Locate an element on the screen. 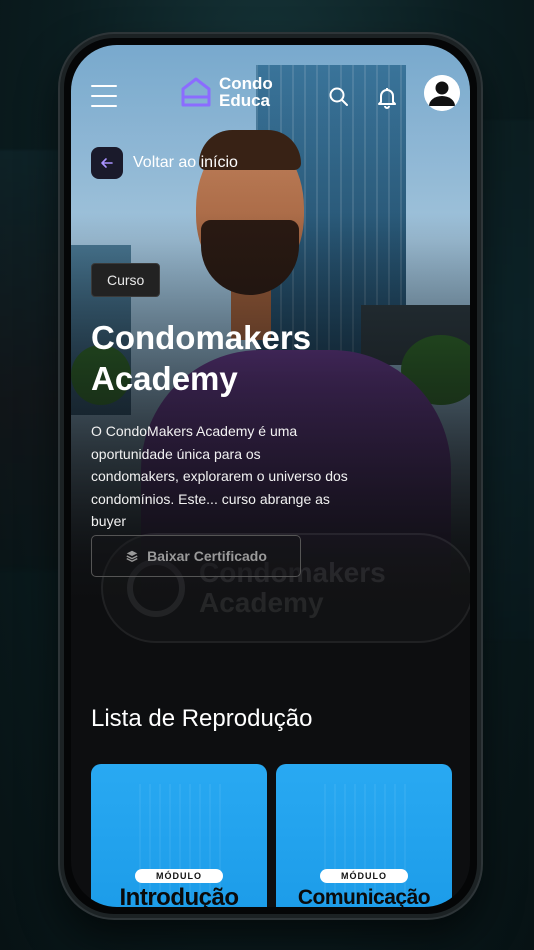 The height and width of the screenshot is (950, 534). arrow-left-icon is located at coordinates (107, 163).